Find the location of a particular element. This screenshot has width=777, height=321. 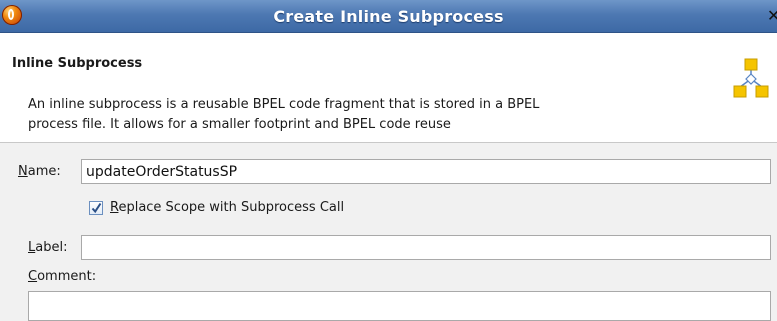

window-title: Create Inline Subprocess is located at coordinates (388, 16).